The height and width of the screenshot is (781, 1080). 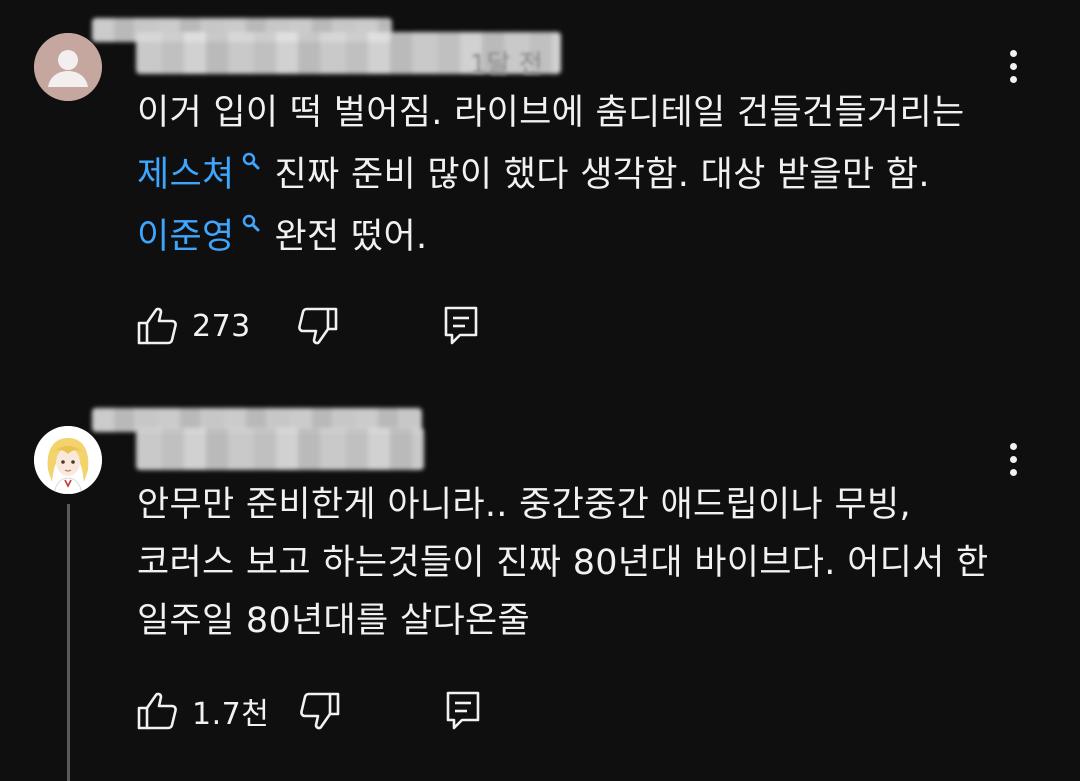 What do you see at coordinates (68, 642) in the screenshot?
I see `thread-line` at bounding box center [68, 642].